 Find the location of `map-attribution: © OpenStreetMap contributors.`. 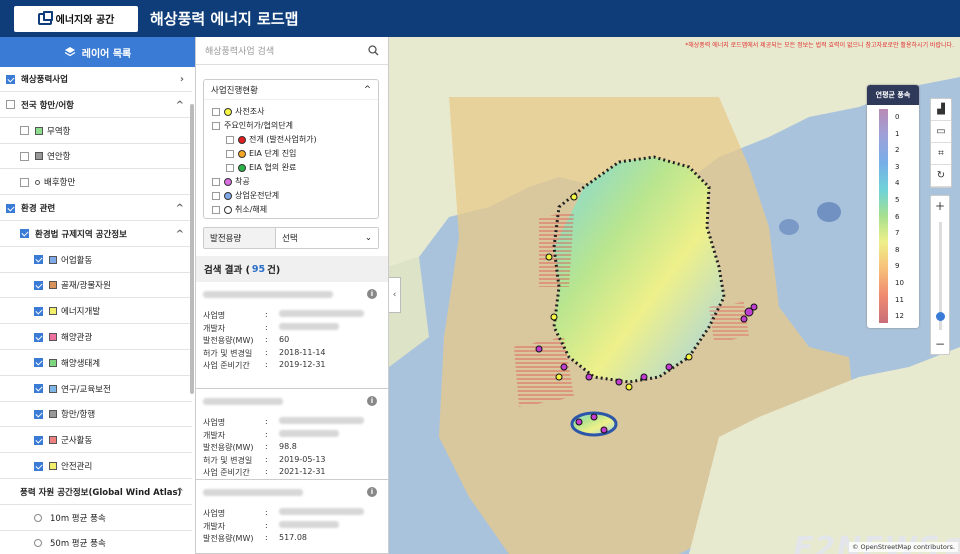

map-attribution: © OpenStreetMap contributors. is located at coordinates (903, 547).